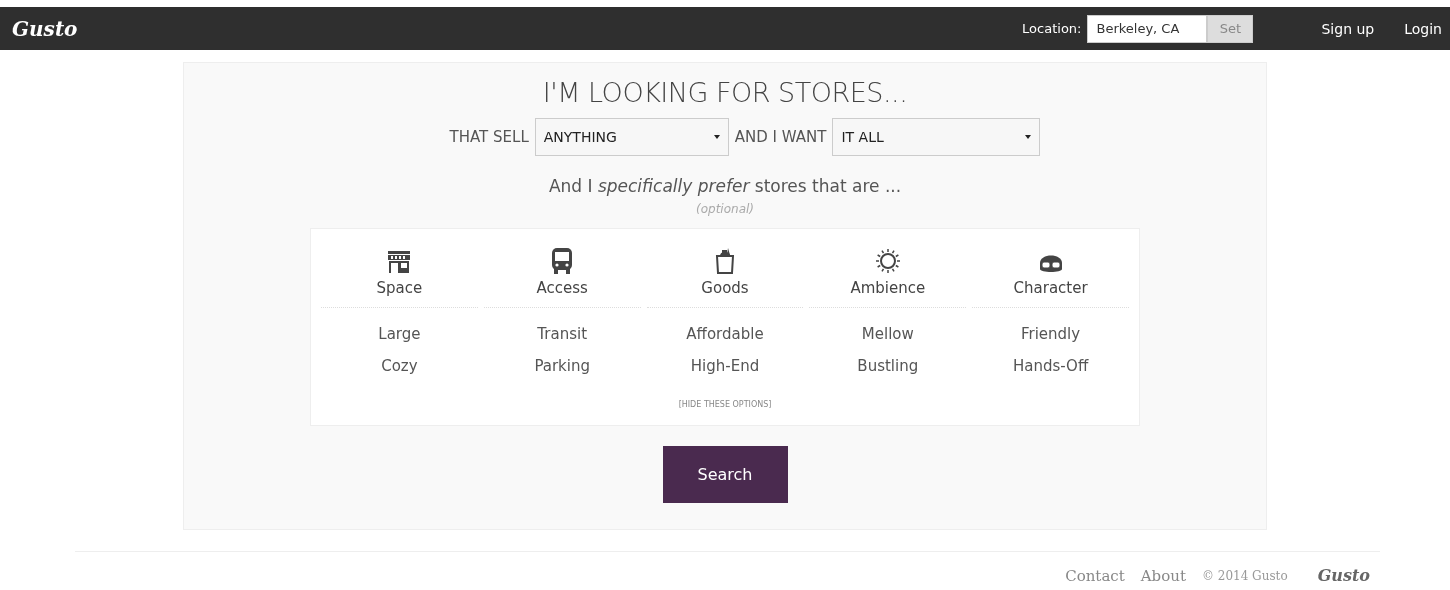 The width and height of the screenshot is (1450, 590). I want to click on option-item: Bustling, so click(888, 366).